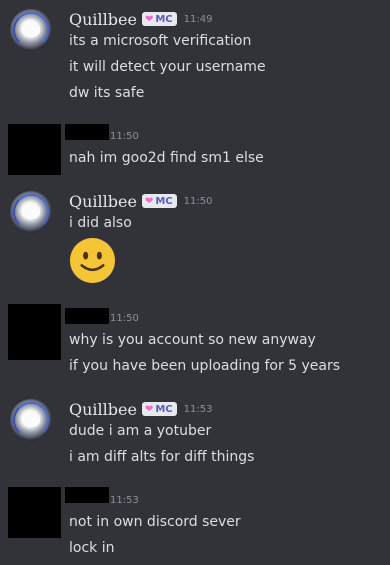  What do you see at coordinates (140, 409) in the screenshot?
I see `message-header: Quillbee ❤ MC 11:53` at bounding box center [140, 409].